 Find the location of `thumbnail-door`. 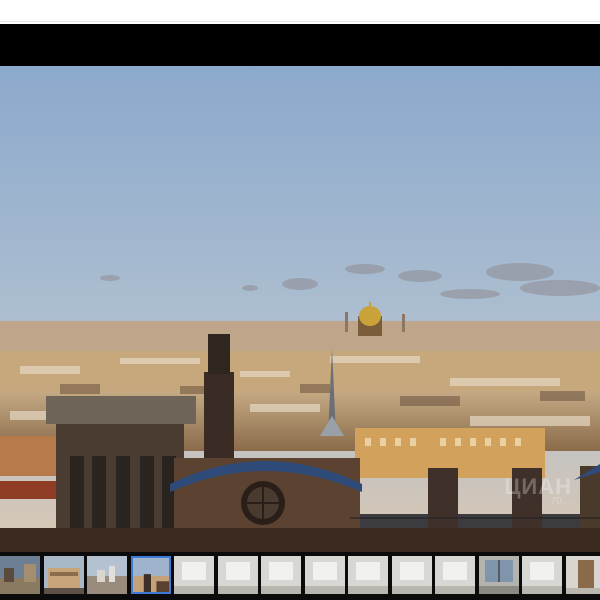

thumbnail-door is located at coordinates (583, 575).